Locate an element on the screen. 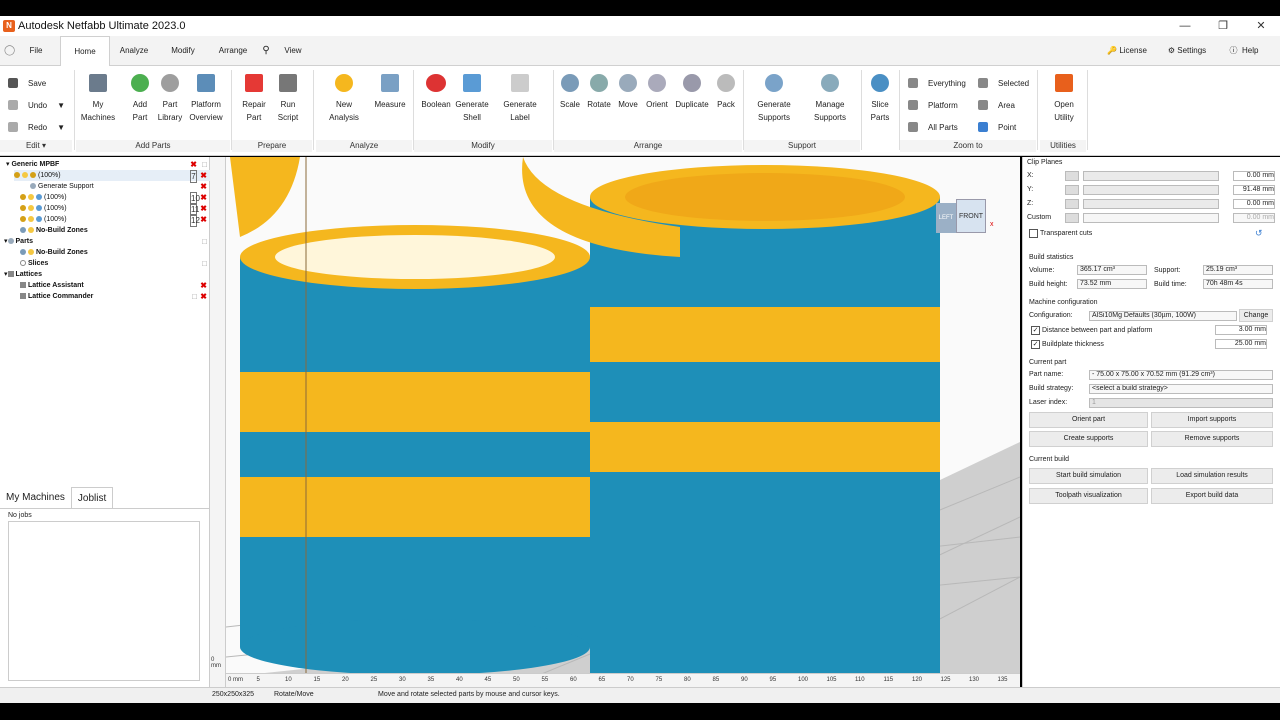  tree-lattice-commander-row: Lattice Commander □ ✖ is located at coordinates (115, 296).